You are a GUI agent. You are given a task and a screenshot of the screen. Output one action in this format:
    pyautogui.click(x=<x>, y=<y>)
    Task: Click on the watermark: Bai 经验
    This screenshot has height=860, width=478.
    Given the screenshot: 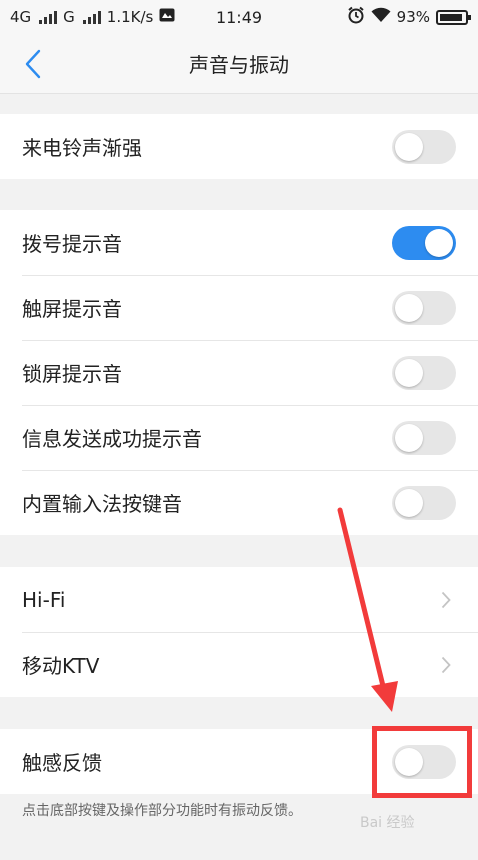 What is the action you would take?
    pyautogui.click(x=387, y=823)
    